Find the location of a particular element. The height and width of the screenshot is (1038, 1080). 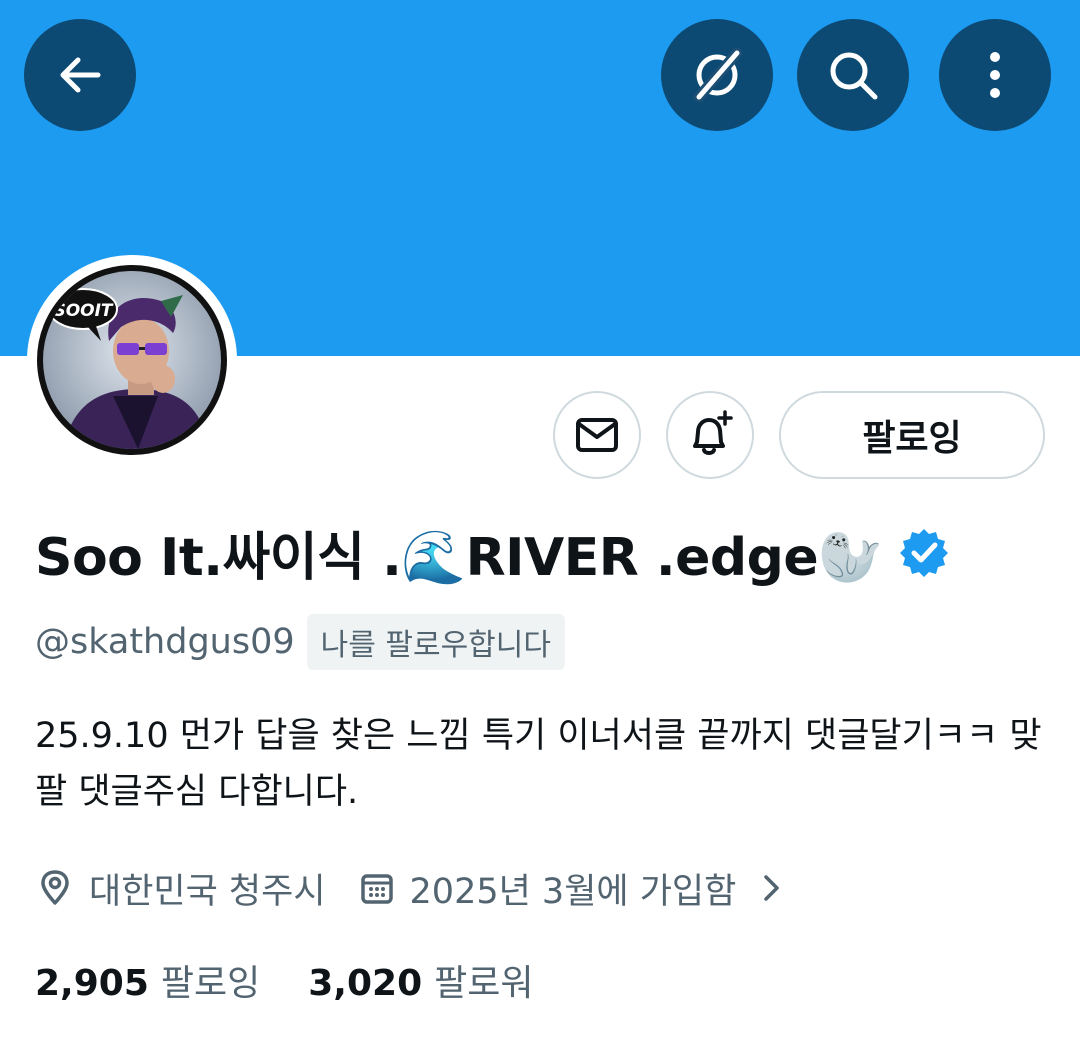

avatar: SOOIT is located at coordinates (132, 360).